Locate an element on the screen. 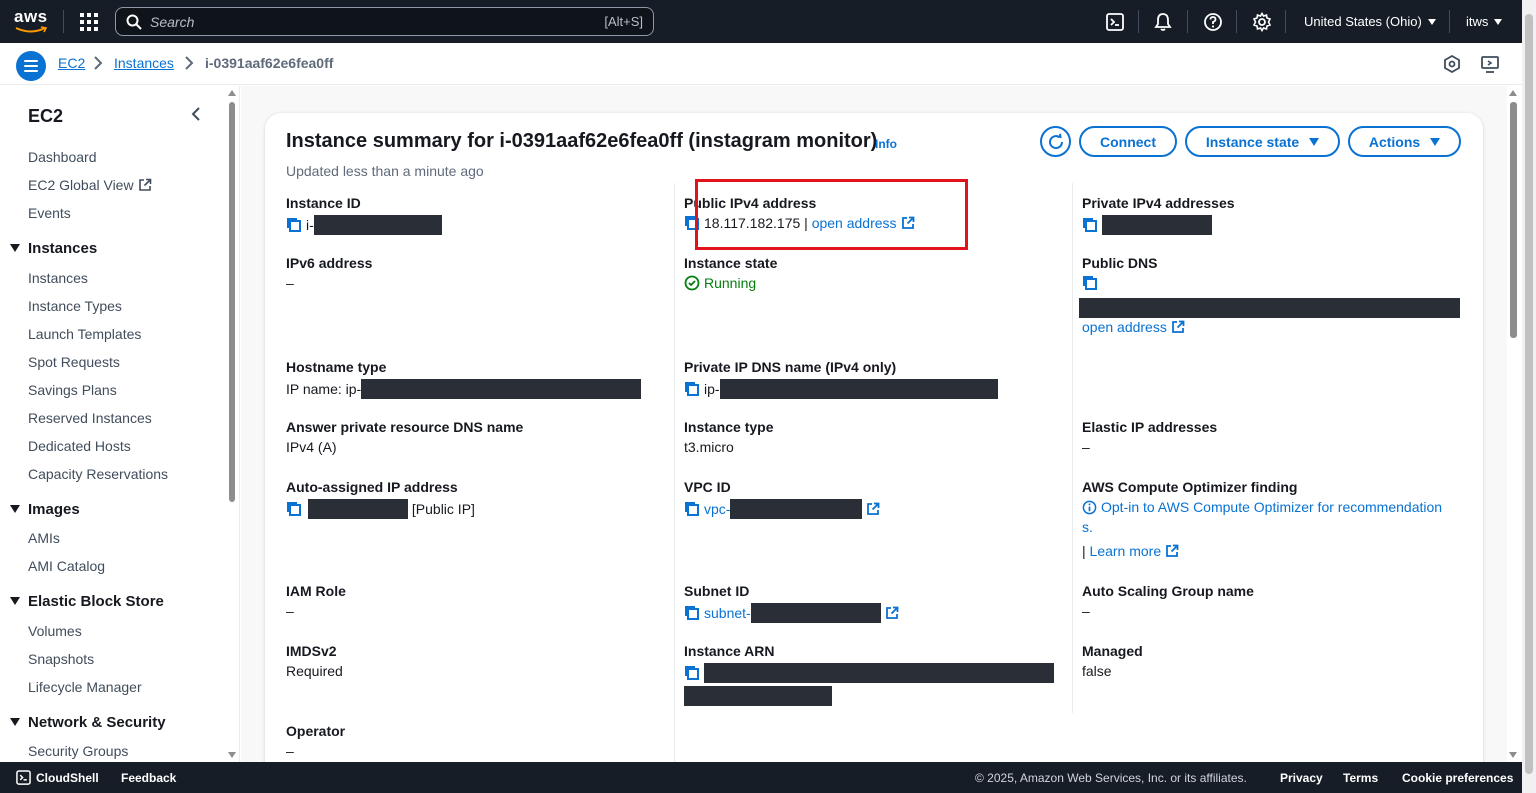 The width and height of the screenshot is (1536, 793). answer-dns-label: Answer private resource DNS name is located at coordinates (405, 427).